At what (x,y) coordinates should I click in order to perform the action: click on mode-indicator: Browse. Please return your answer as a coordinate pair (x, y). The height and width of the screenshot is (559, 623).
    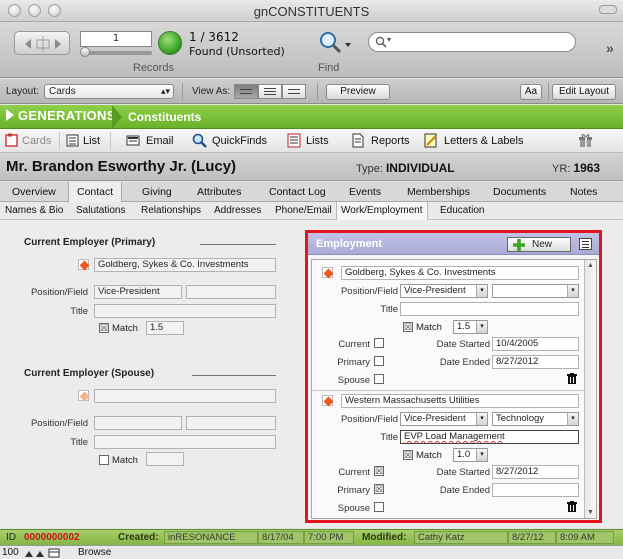
    Looking at the image, I should click on (95, 552).